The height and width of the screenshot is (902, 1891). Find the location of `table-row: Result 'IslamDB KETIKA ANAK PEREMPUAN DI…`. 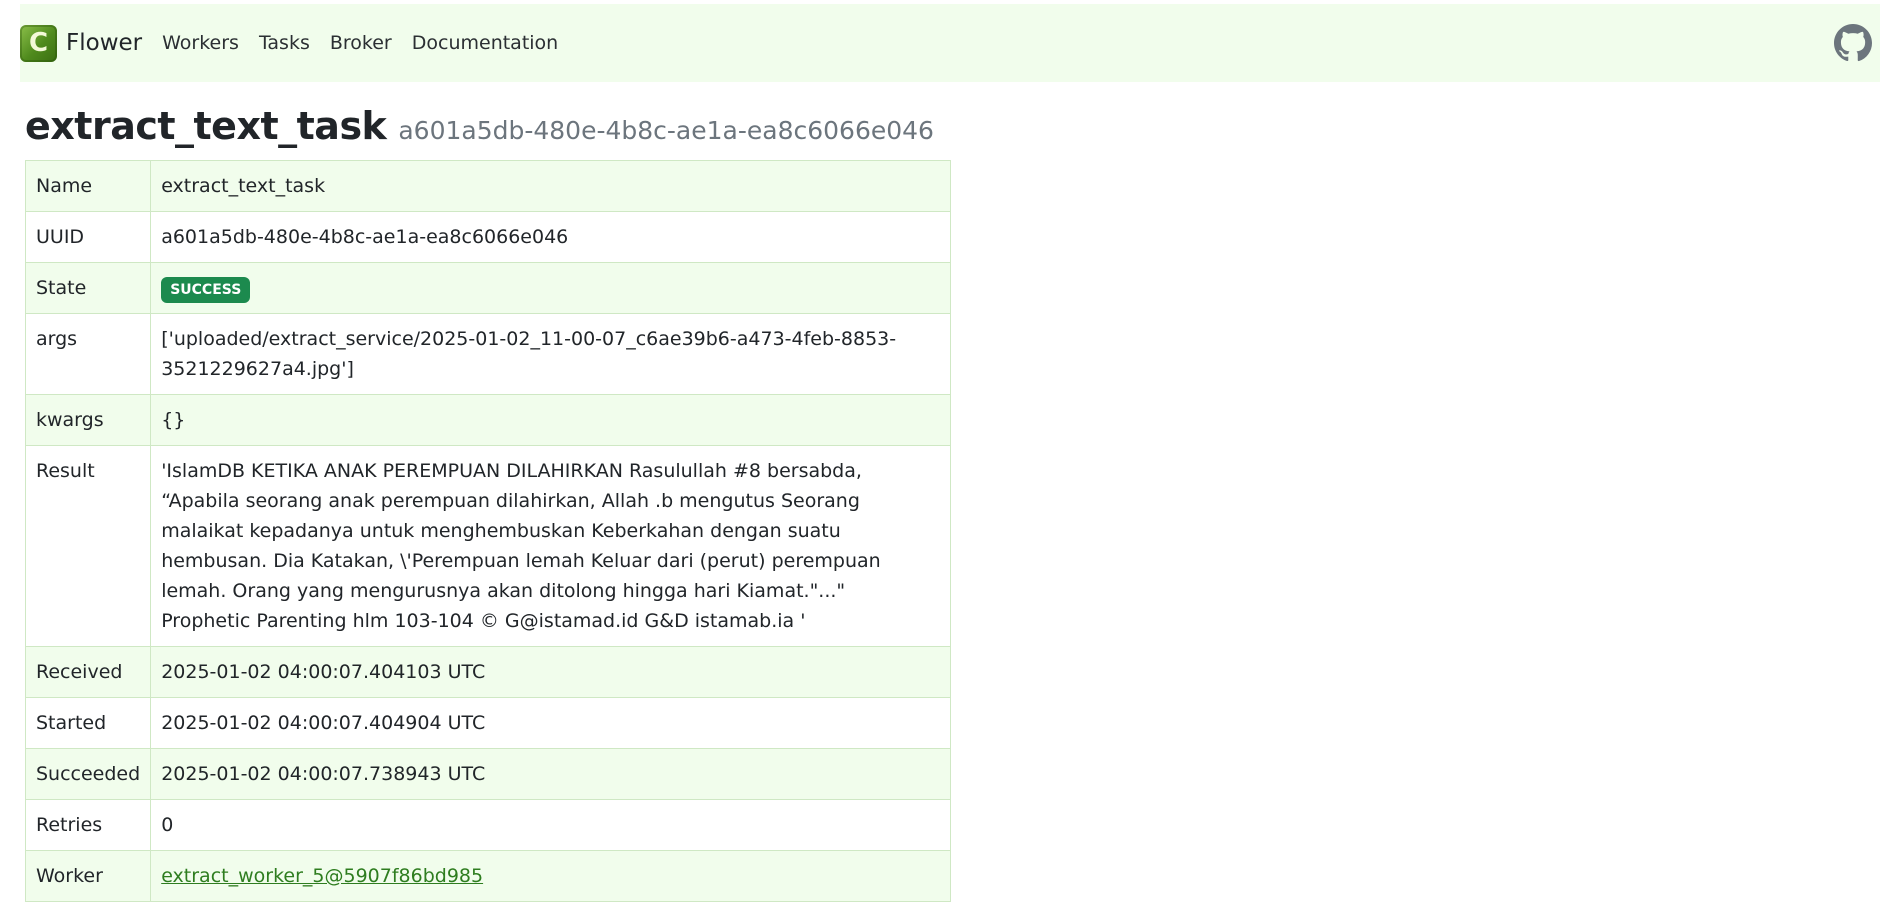

table-row: Result 'IslamDB KETIKA ANAK PEREMPUAN DI… is located at coordinates (487, 546).